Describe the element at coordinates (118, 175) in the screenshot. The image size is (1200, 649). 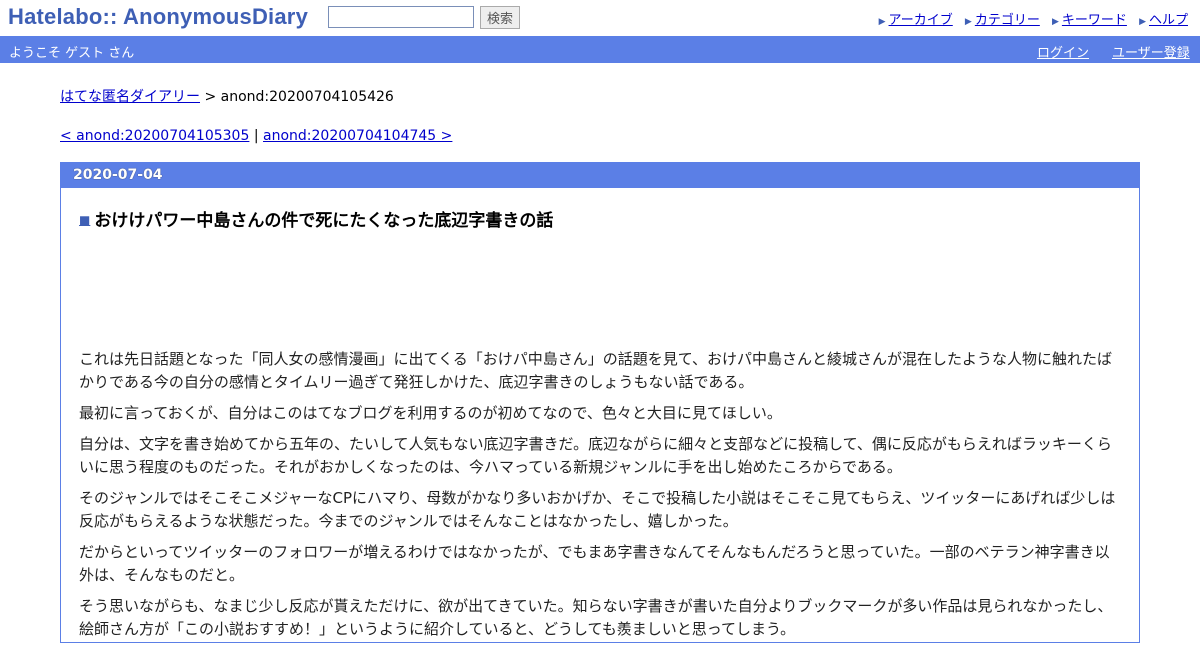
I see `entry-date: 2020-07-04` at that location.